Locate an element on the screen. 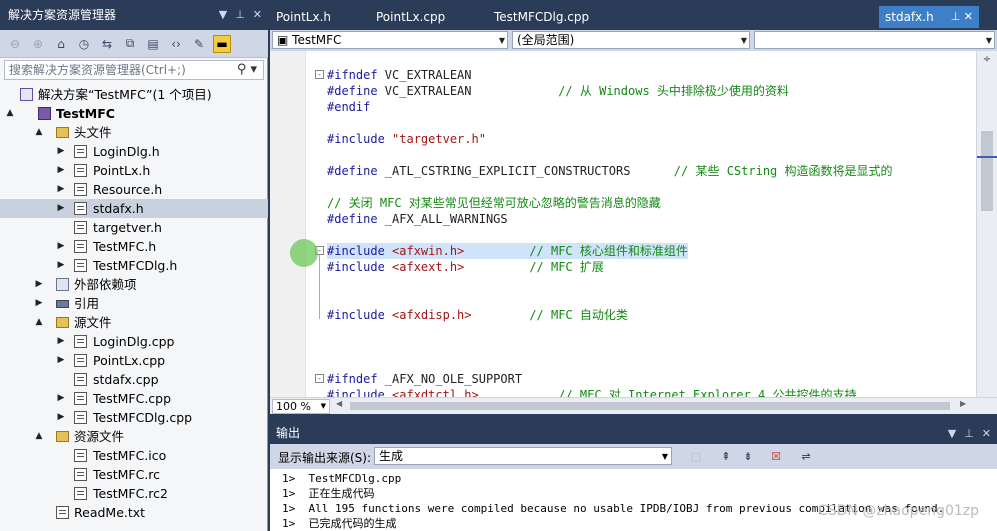 This screenshot has width=997, height=531. zoom-dropdown: 100 % ▼ is located at coordinates (301, 406).